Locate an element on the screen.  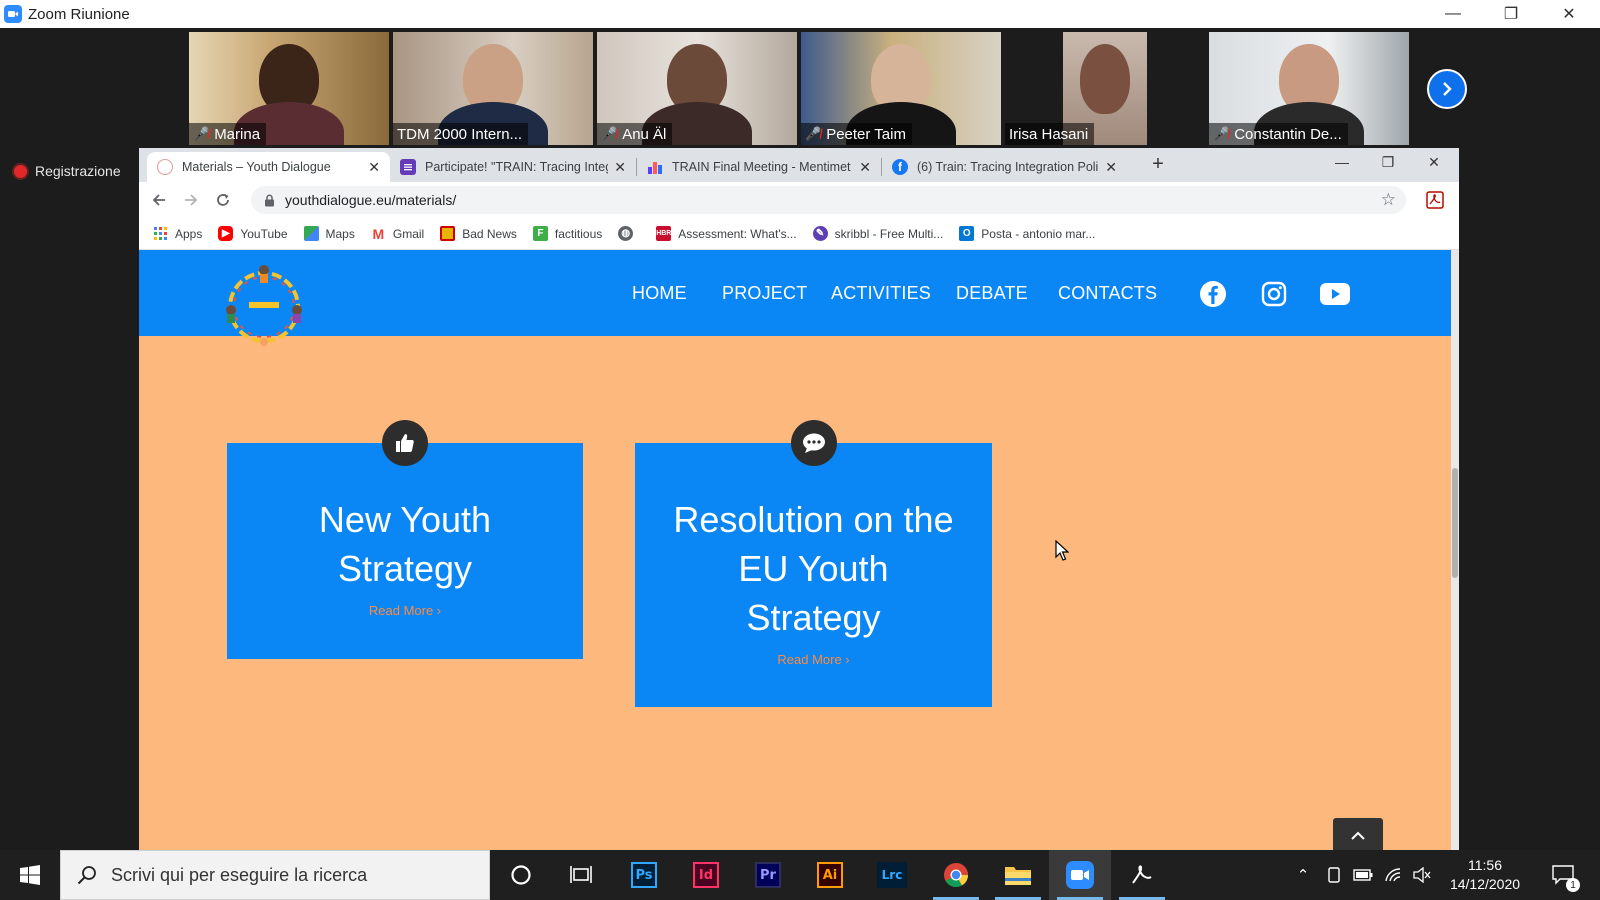
material-card-new-youth-strategy: New Youth Strategy Read More › is located at coordinates (405, 551).